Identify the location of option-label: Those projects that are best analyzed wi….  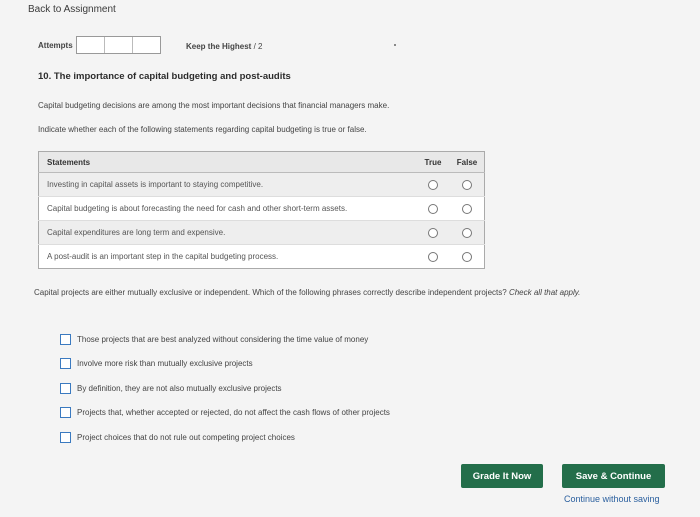
(223, 339).